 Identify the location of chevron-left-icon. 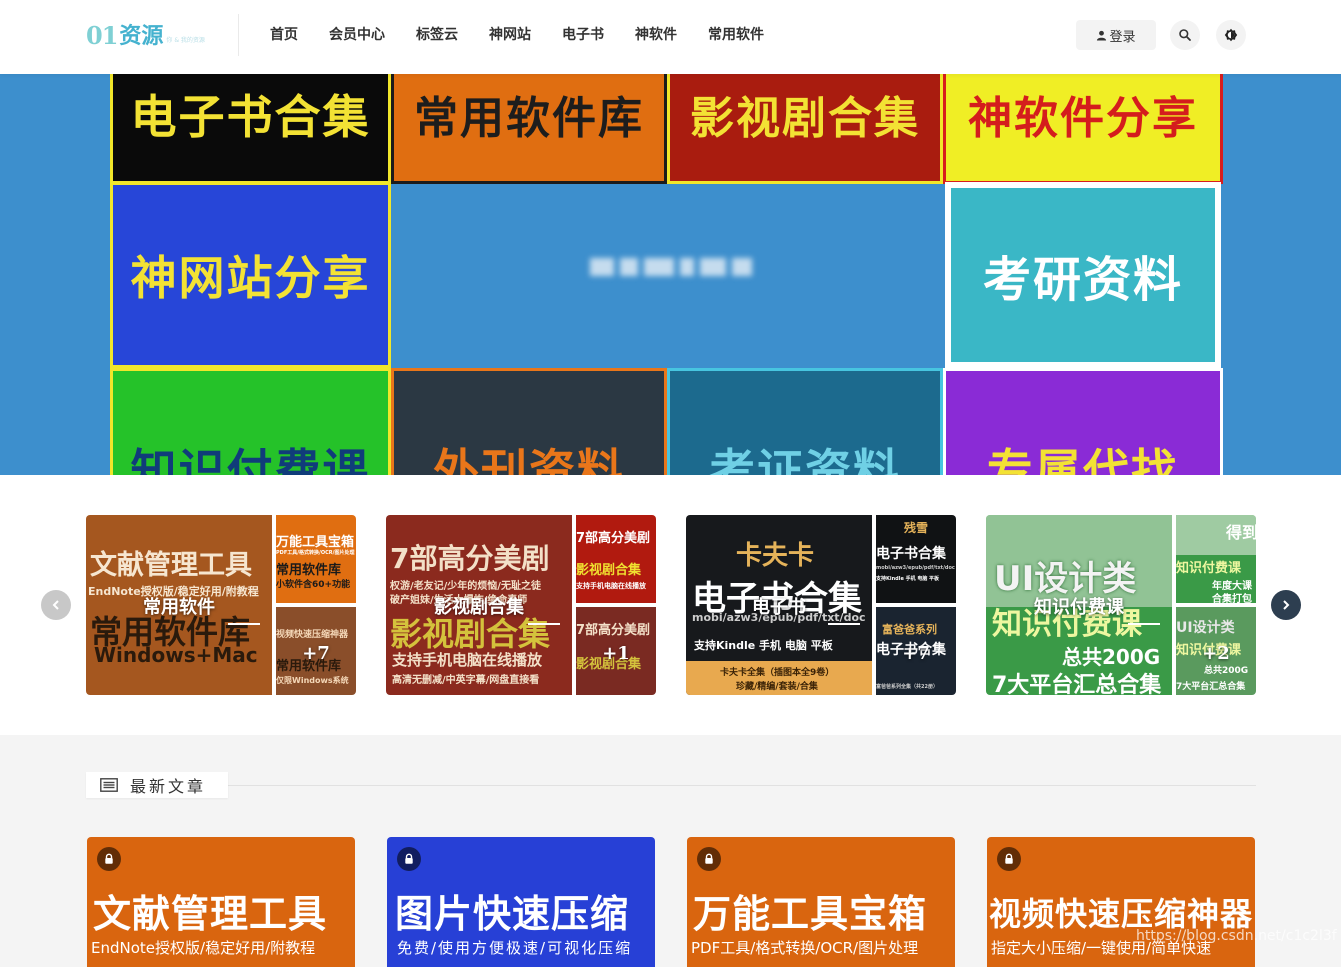
(55, 605).